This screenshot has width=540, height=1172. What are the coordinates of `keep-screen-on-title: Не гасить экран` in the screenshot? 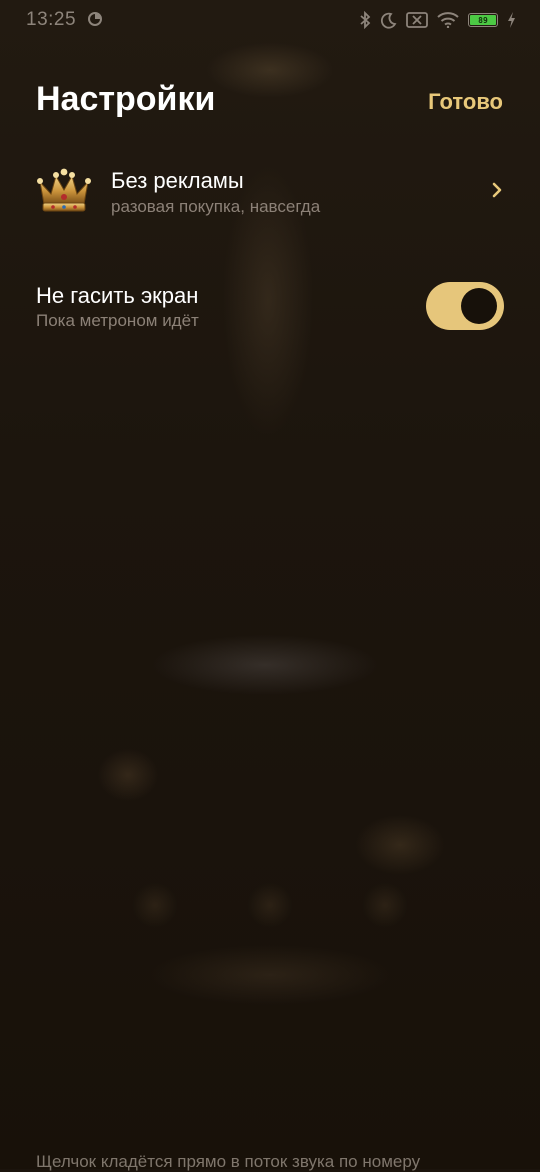 It's located at (117, 295).